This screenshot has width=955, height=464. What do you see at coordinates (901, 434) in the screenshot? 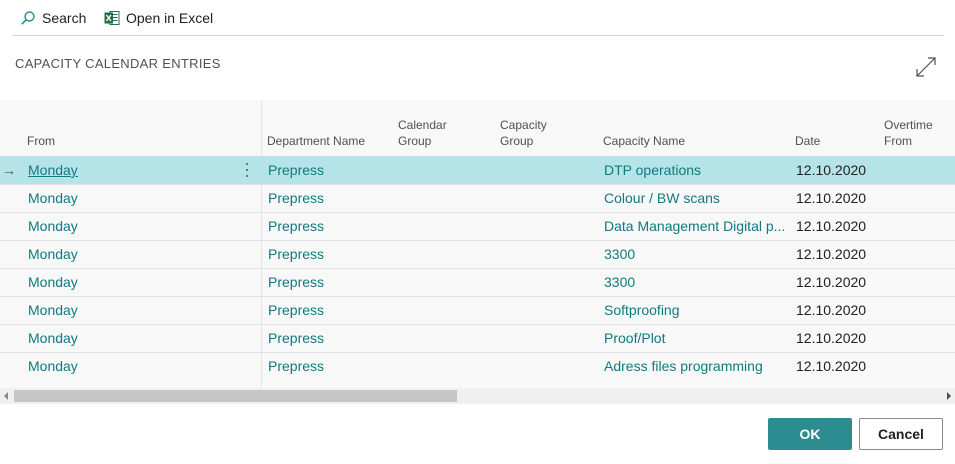
I see `cancel-button: Cancel` at bounding box center [901, 434].